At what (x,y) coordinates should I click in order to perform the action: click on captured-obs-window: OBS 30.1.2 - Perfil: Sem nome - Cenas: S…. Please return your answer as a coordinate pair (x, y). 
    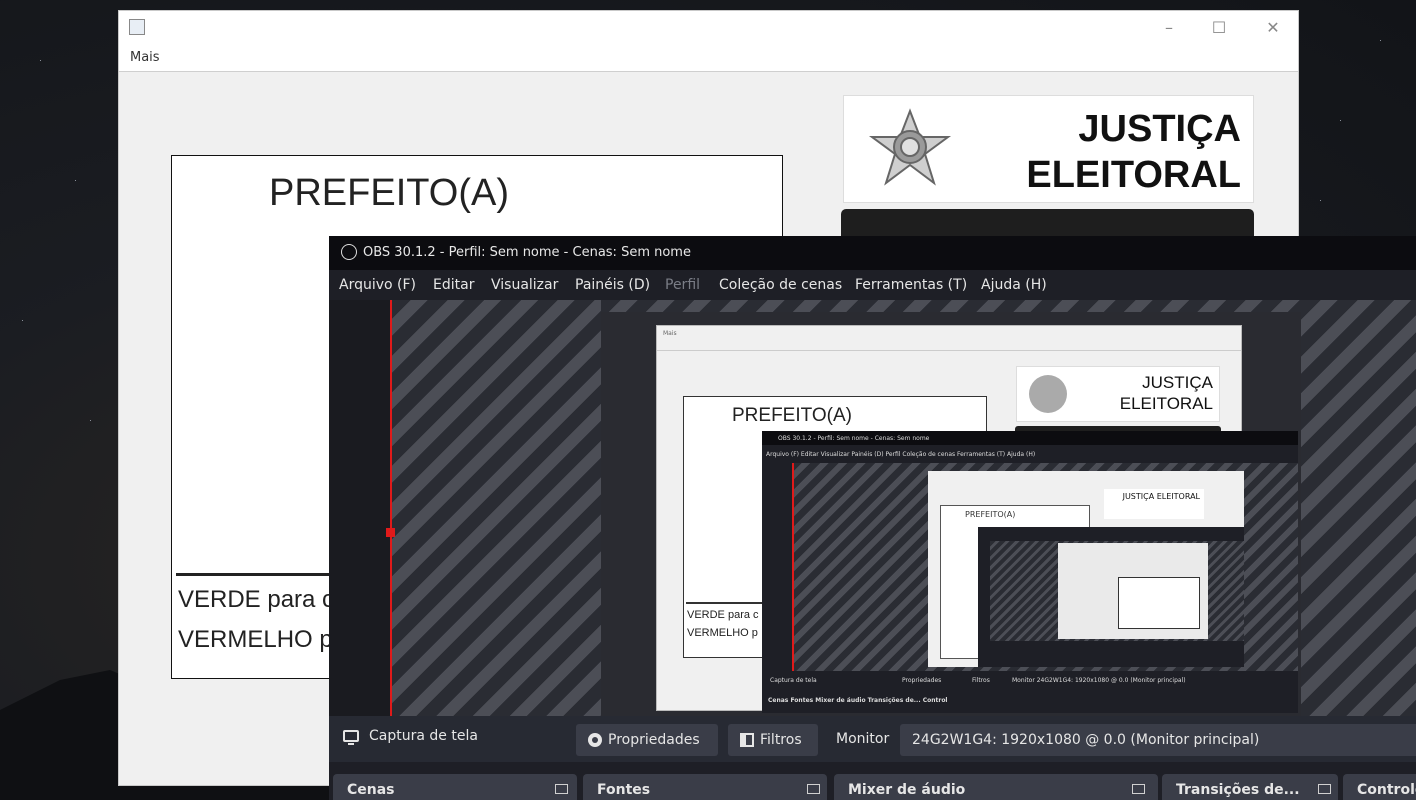
    Looking at the image, I should click on (1030, 572).